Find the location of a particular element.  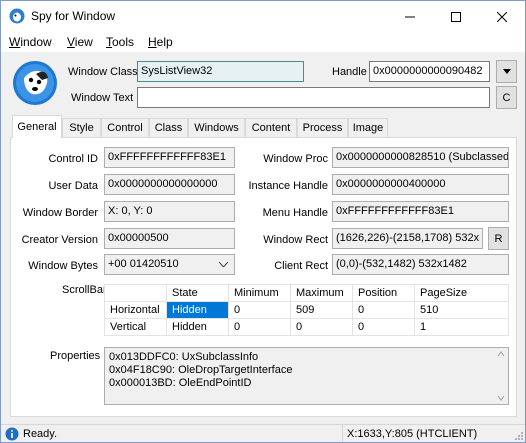

menu-window: Window is located at coordinates (30, 42).